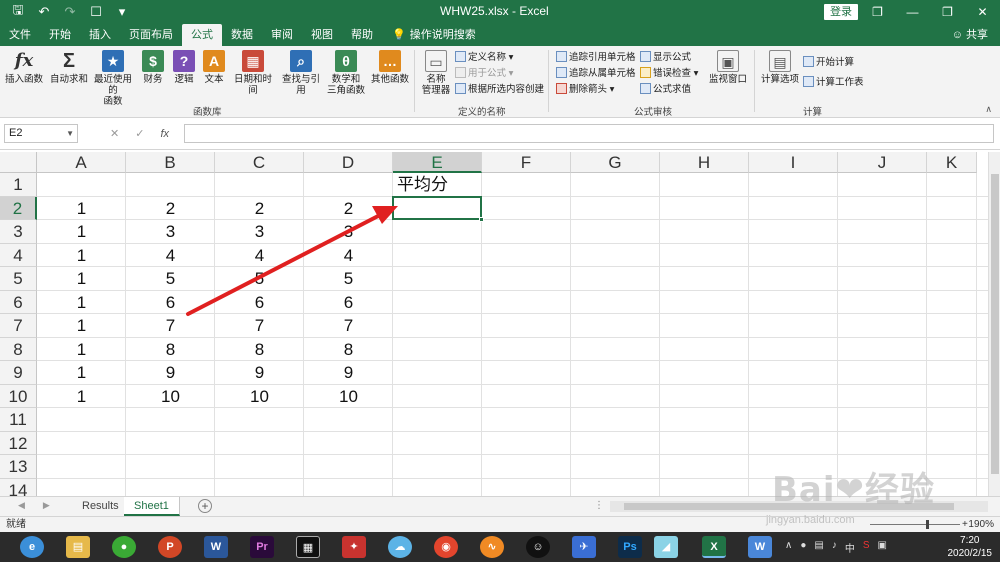 The image size is (1000, 562). What do you see at coordinates (114, 133) in the screenshot?
I see `cancel-icon: ✕` at bounding box center [114, 133].